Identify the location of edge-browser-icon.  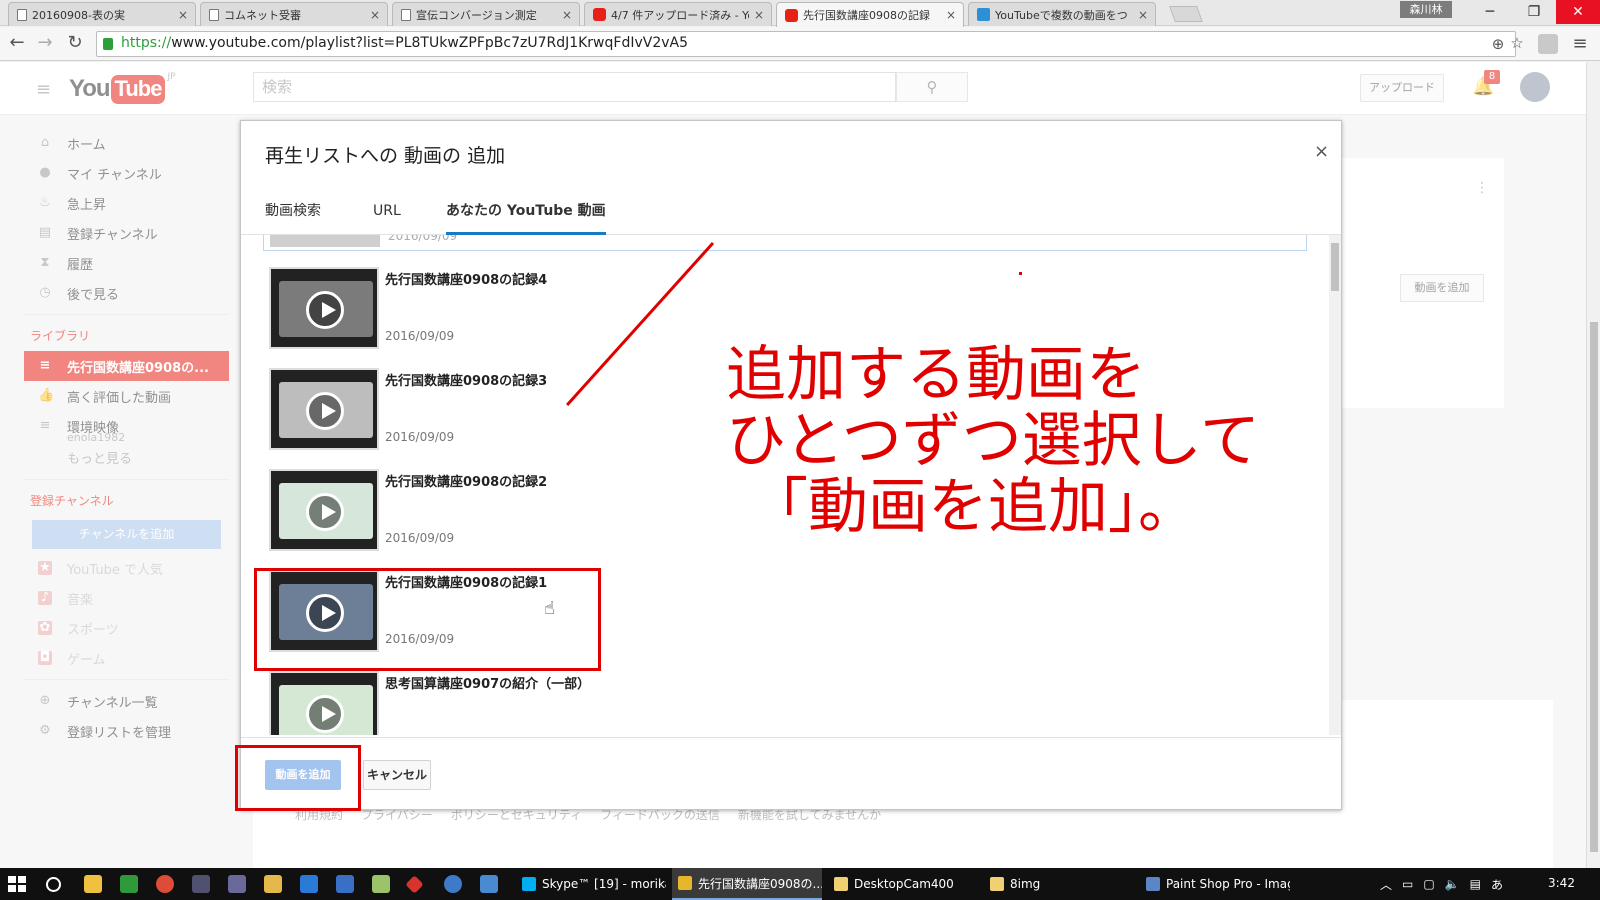
(309, 884).